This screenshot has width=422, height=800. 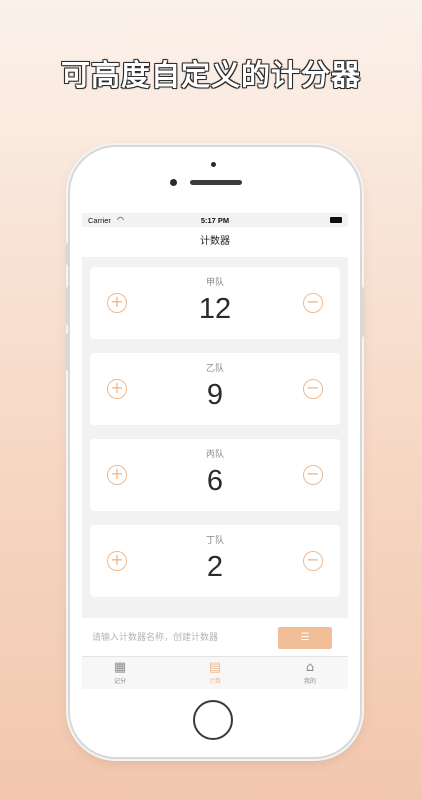 I want to click on counter-name: 丁队, so click(x=214, y=541).